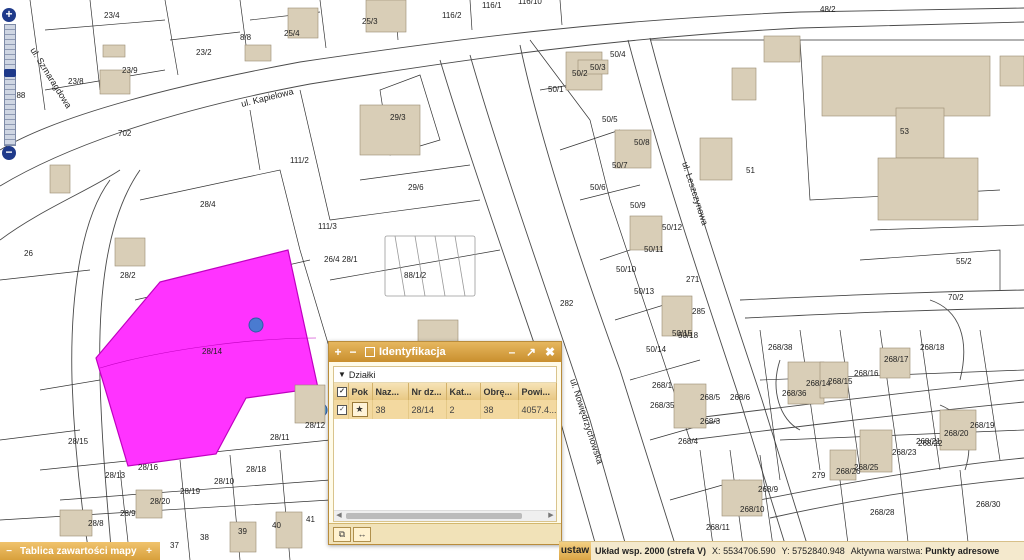  I want to click on parcel-label: 268/3, so click(710, 421).